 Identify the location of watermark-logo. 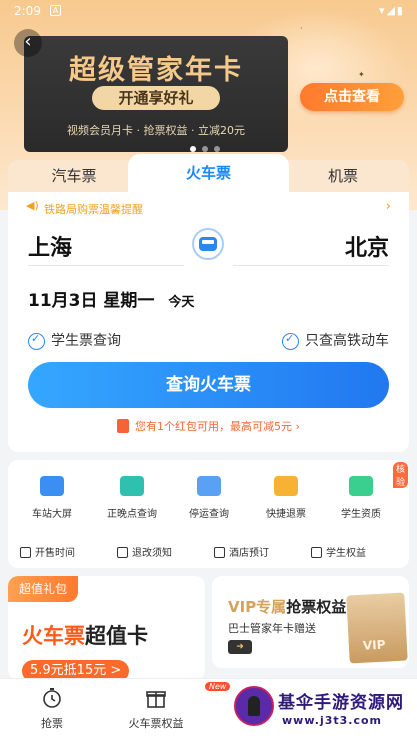
(254, 706).